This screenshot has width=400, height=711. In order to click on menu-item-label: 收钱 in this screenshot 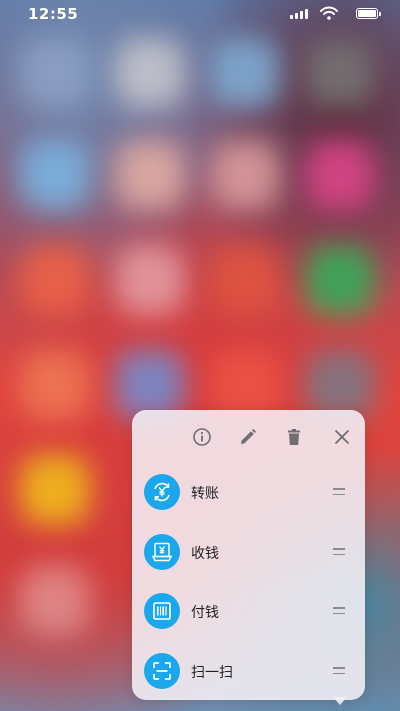, I will do `click(205, 554)`.